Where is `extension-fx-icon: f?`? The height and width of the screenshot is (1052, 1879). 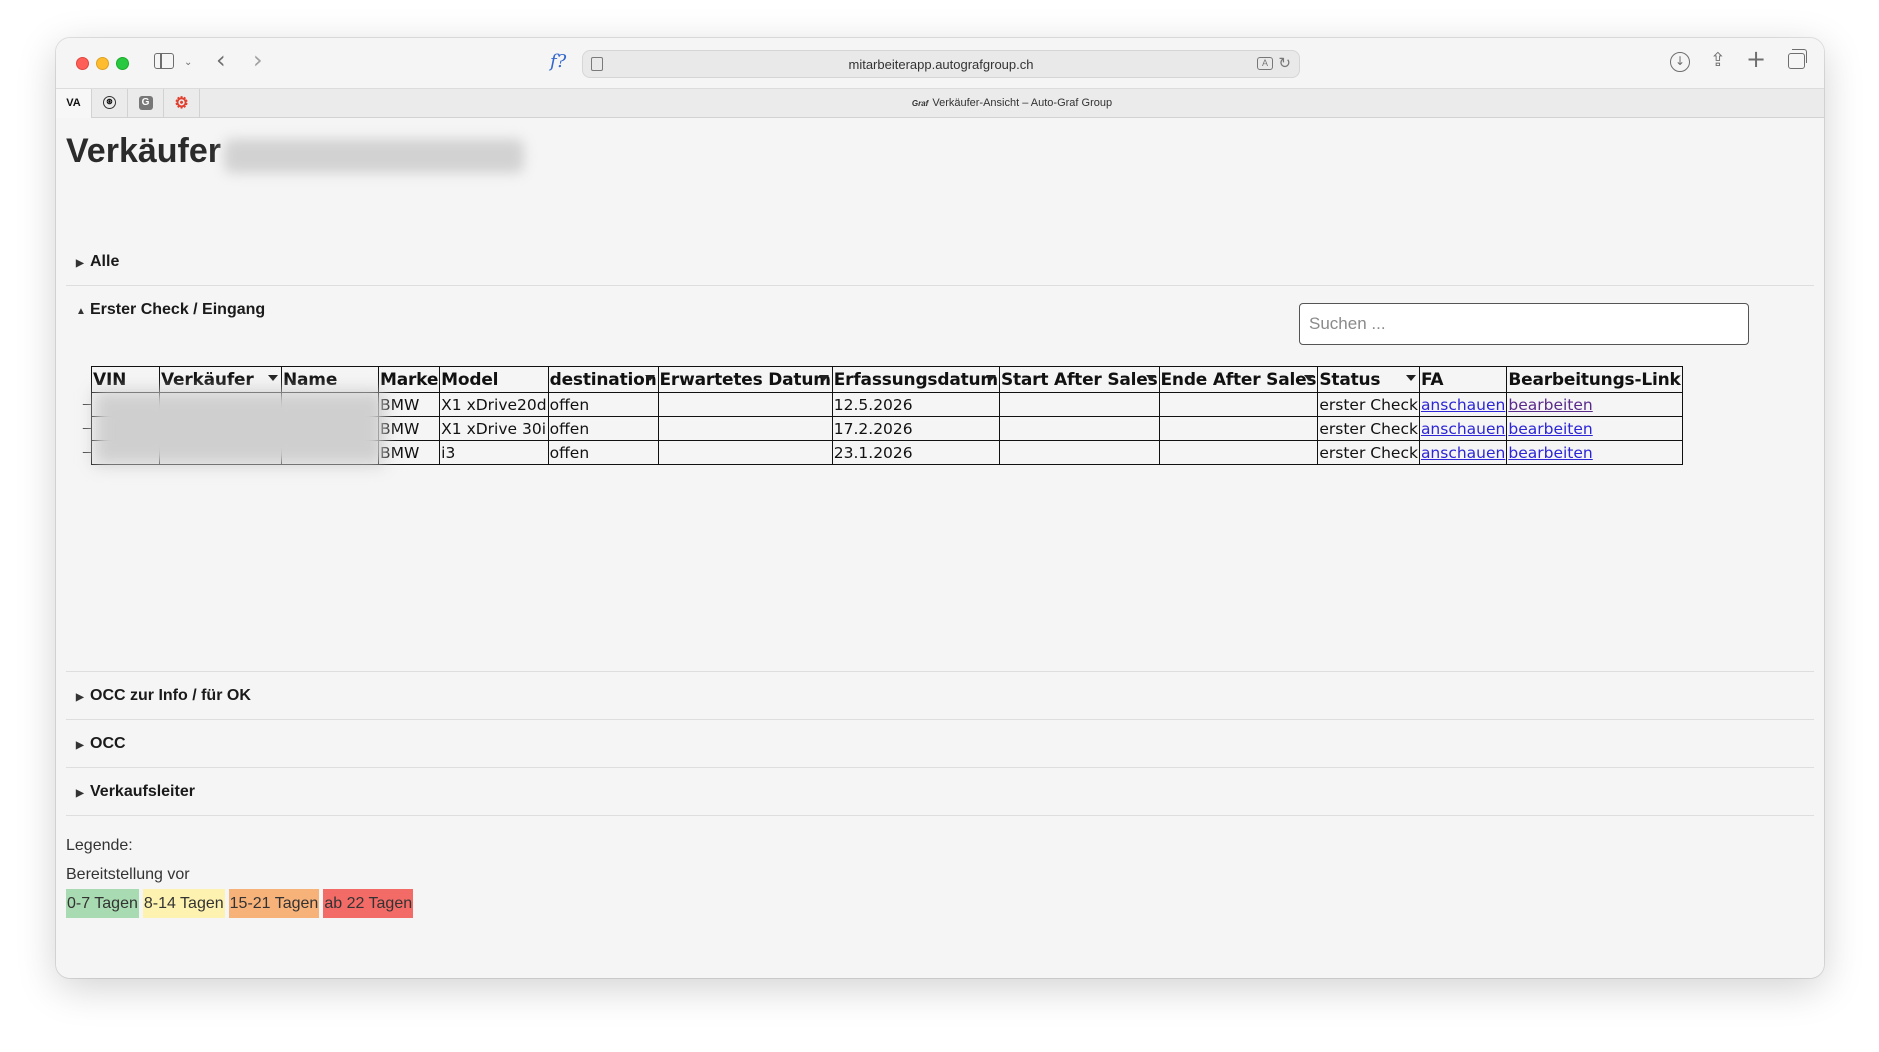 extension-fx-icon: f? is located at coordinates (558, 62).